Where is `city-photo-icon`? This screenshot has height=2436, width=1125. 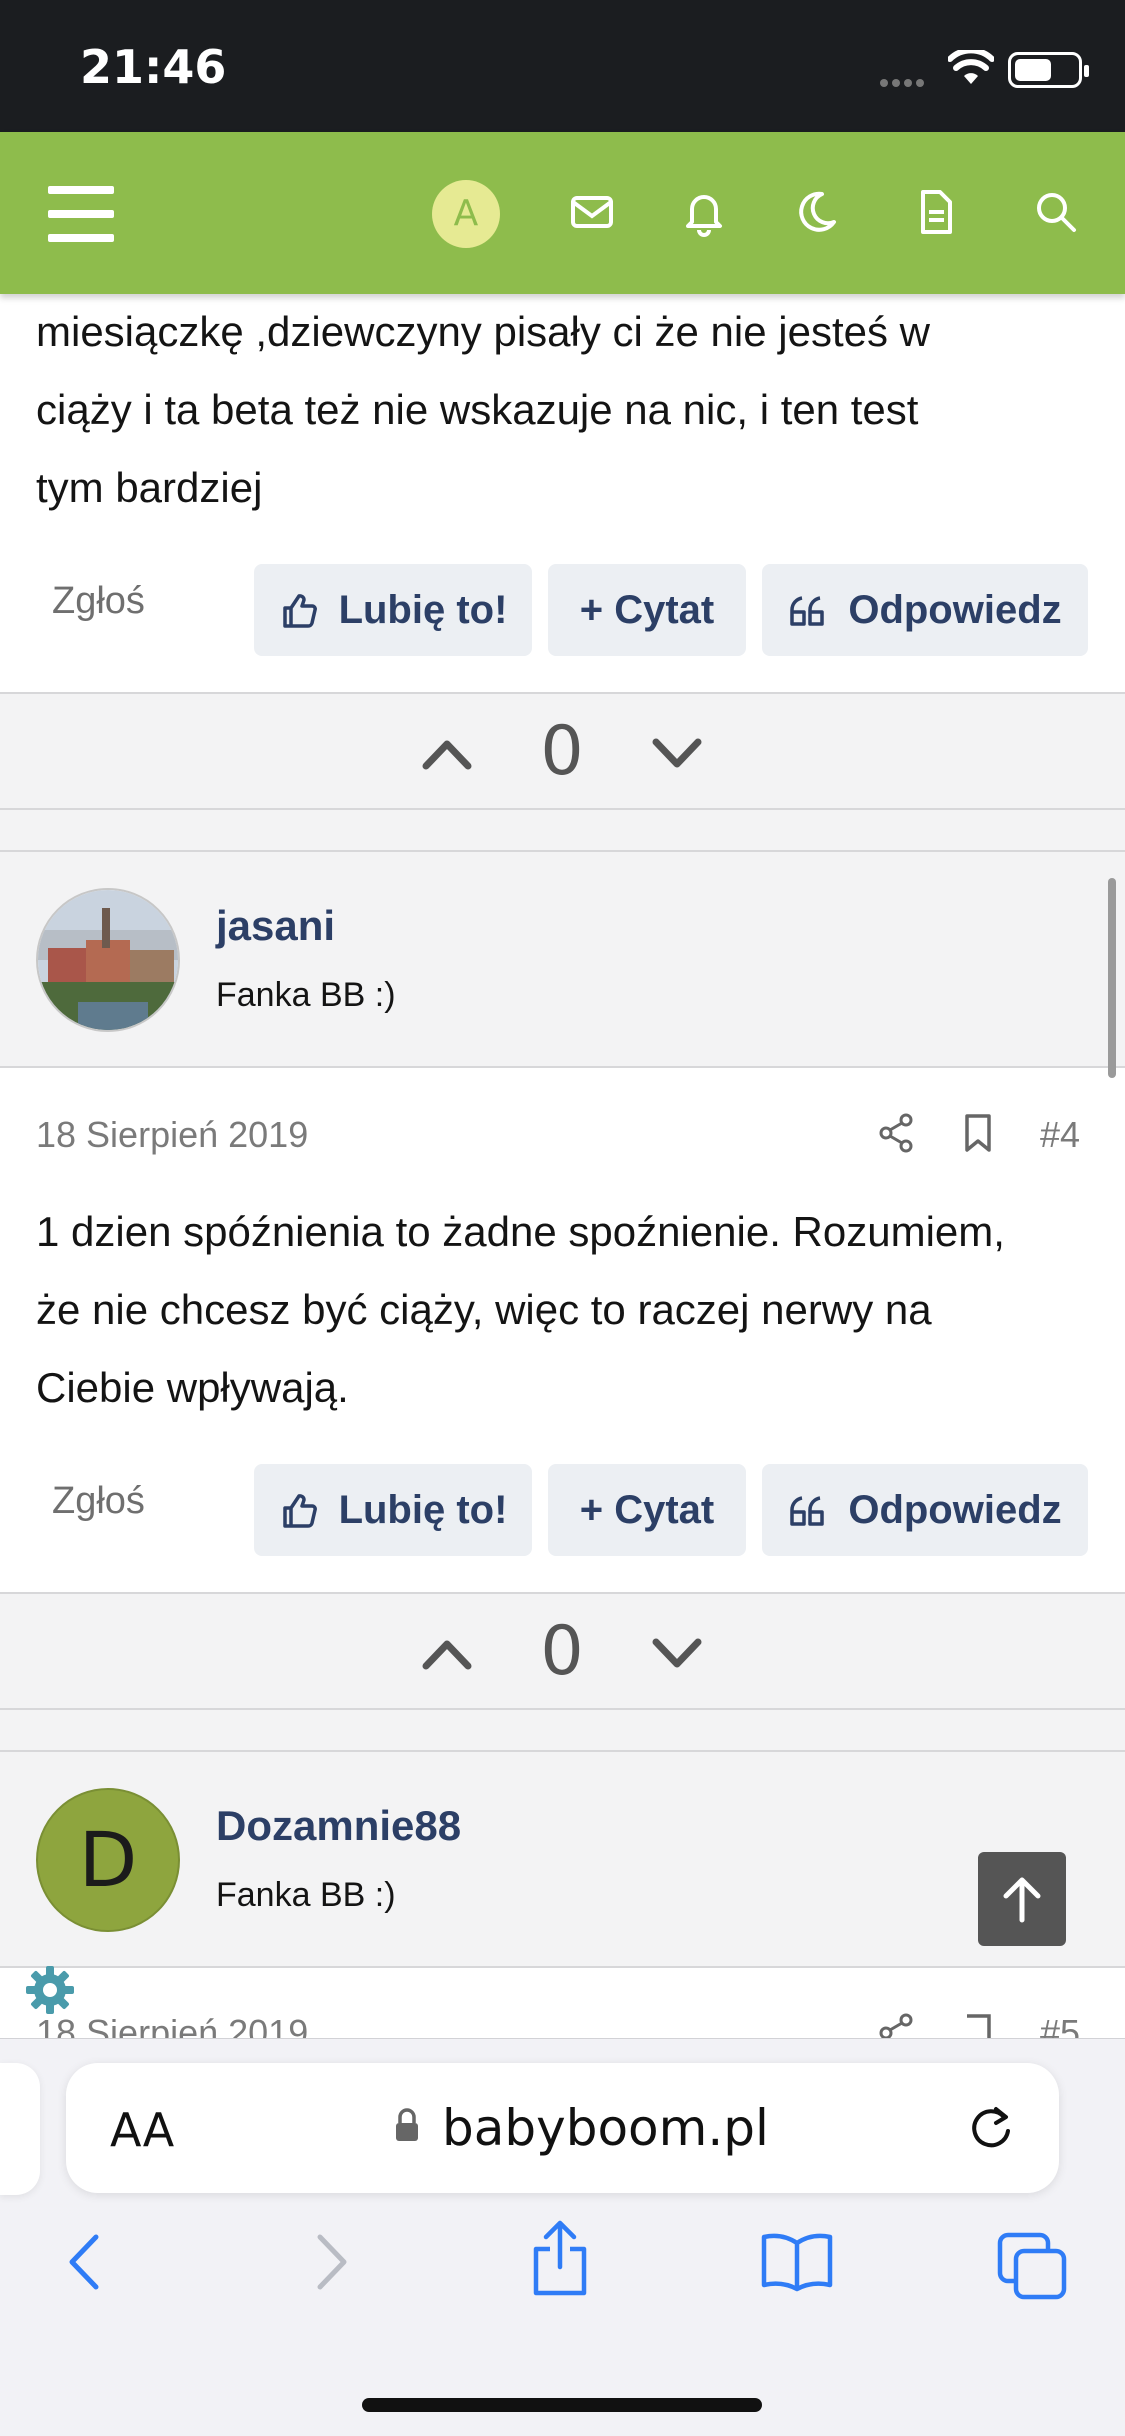
city-photo-icon is located at coordinates (108, 960).